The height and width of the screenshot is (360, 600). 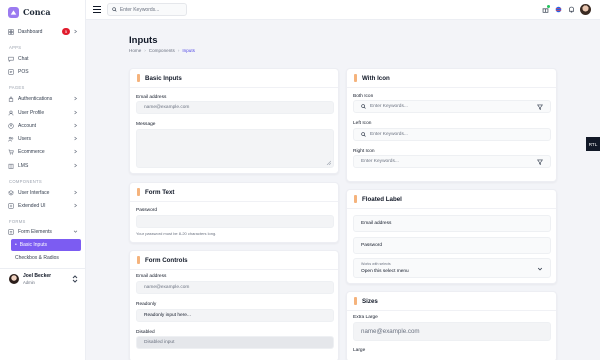 I want to click on right-icon-label: Right Icon, so click(x=364, y=151).